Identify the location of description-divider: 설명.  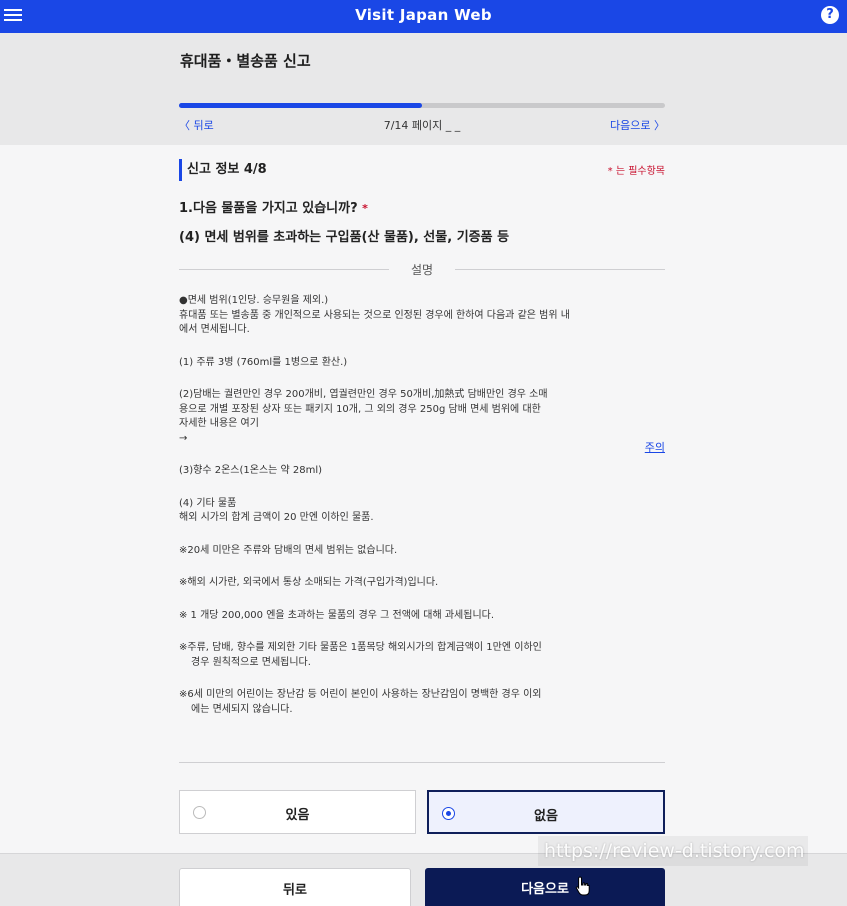
(422, 269).